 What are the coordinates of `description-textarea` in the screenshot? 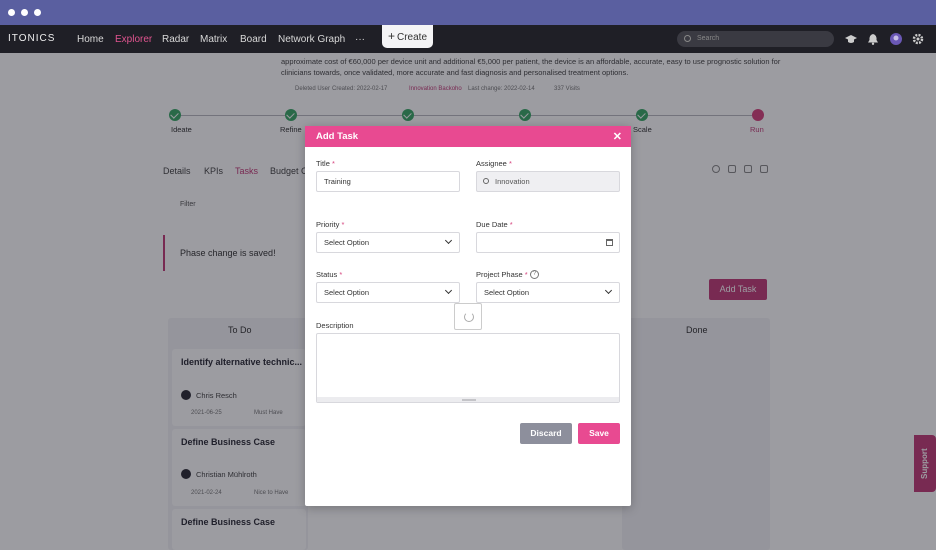 It's located at (468, 368).